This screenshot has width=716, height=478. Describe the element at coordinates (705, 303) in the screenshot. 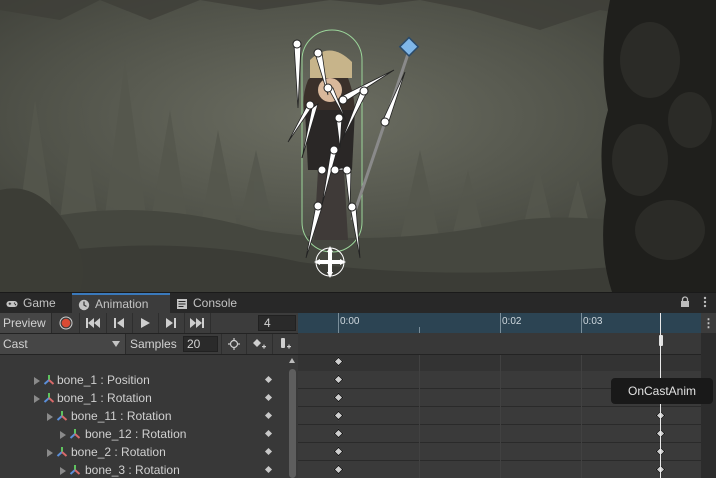

I see `more-options-icon` at that location.